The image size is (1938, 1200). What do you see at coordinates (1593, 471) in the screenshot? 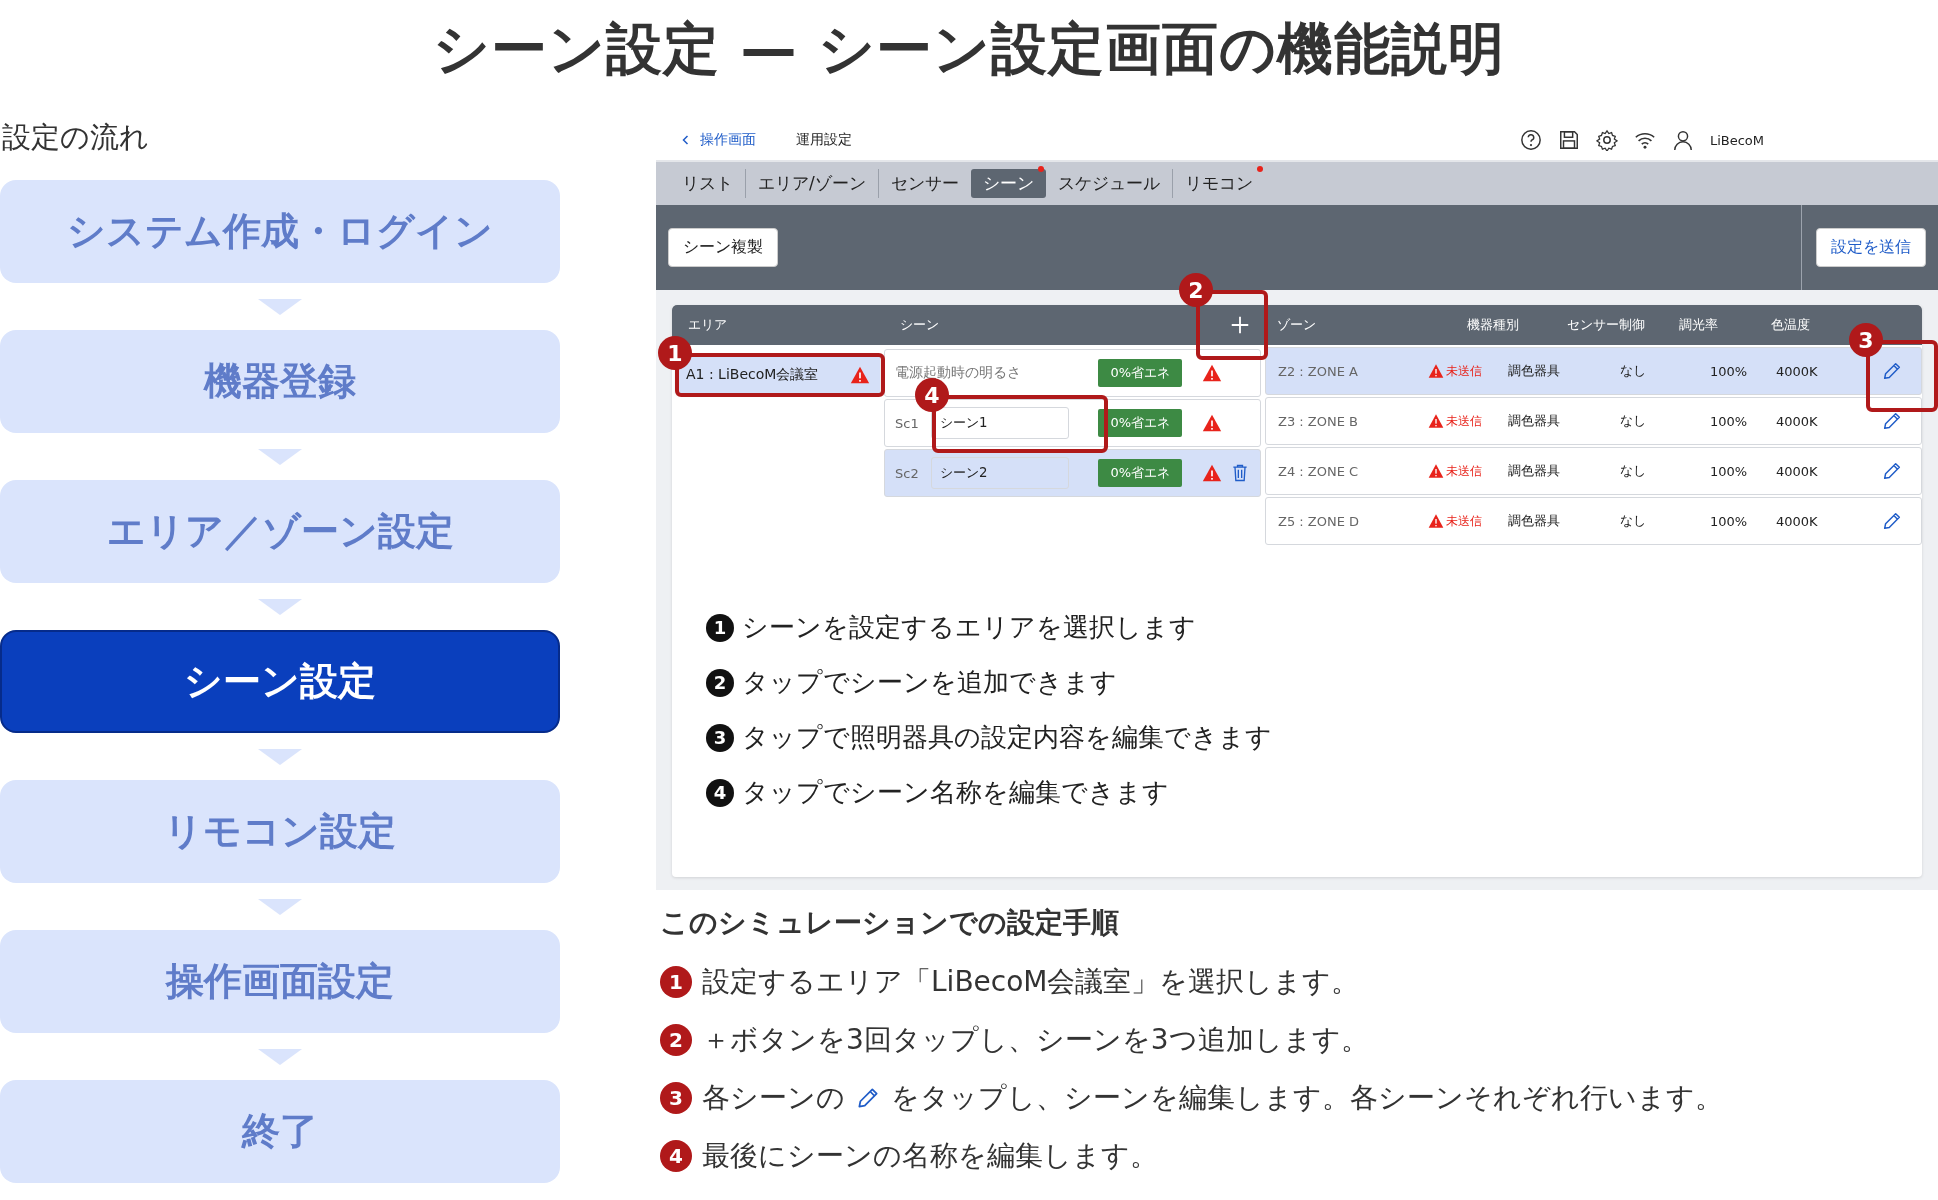
I see `zone-row: Z4 : ZONE C 未送信 調色器具 なし 100% 4000K` at bounding box center [1593, 471].